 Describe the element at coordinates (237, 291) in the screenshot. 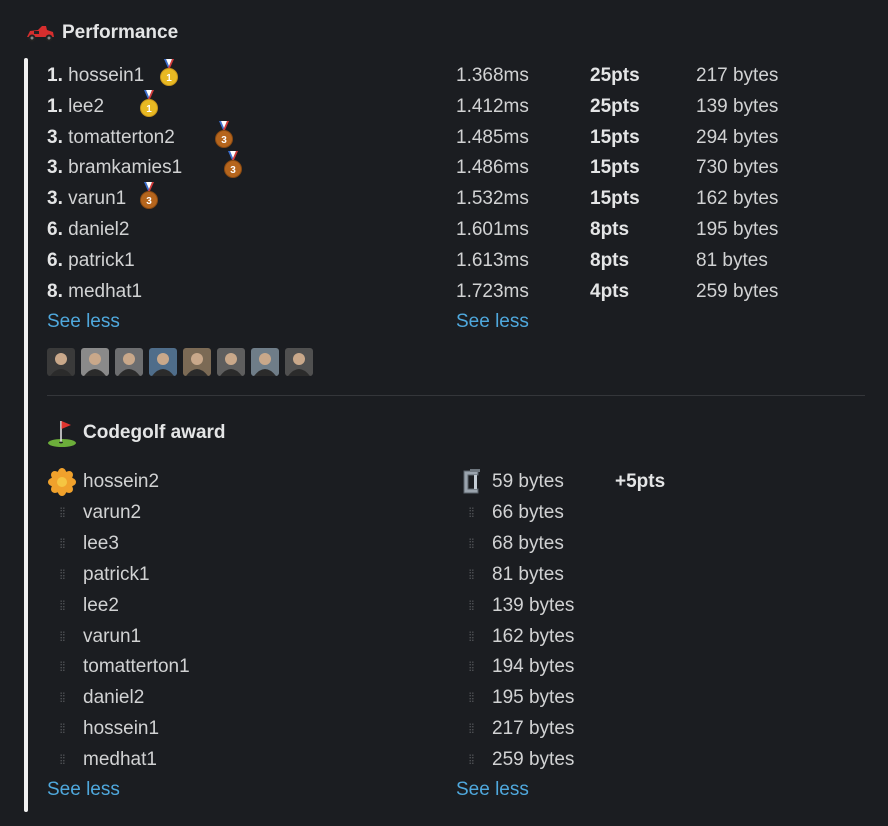

I see `performance-entry: 8. medhat1` at that location.